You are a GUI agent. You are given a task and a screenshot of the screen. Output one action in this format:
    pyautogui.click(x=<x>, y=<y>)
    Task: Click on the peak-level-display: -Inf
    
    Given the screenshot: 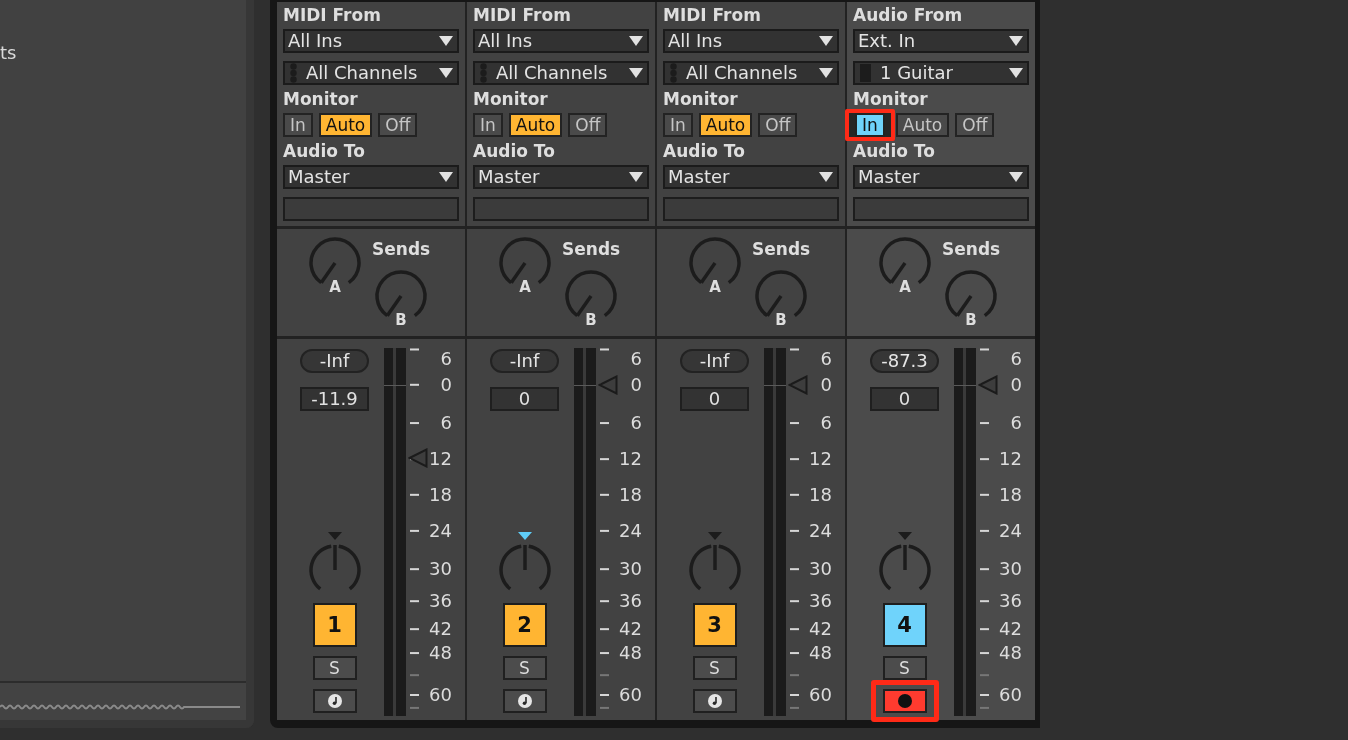 What is the action you would take?
    pyautogui.click(x=714, y=361)
    